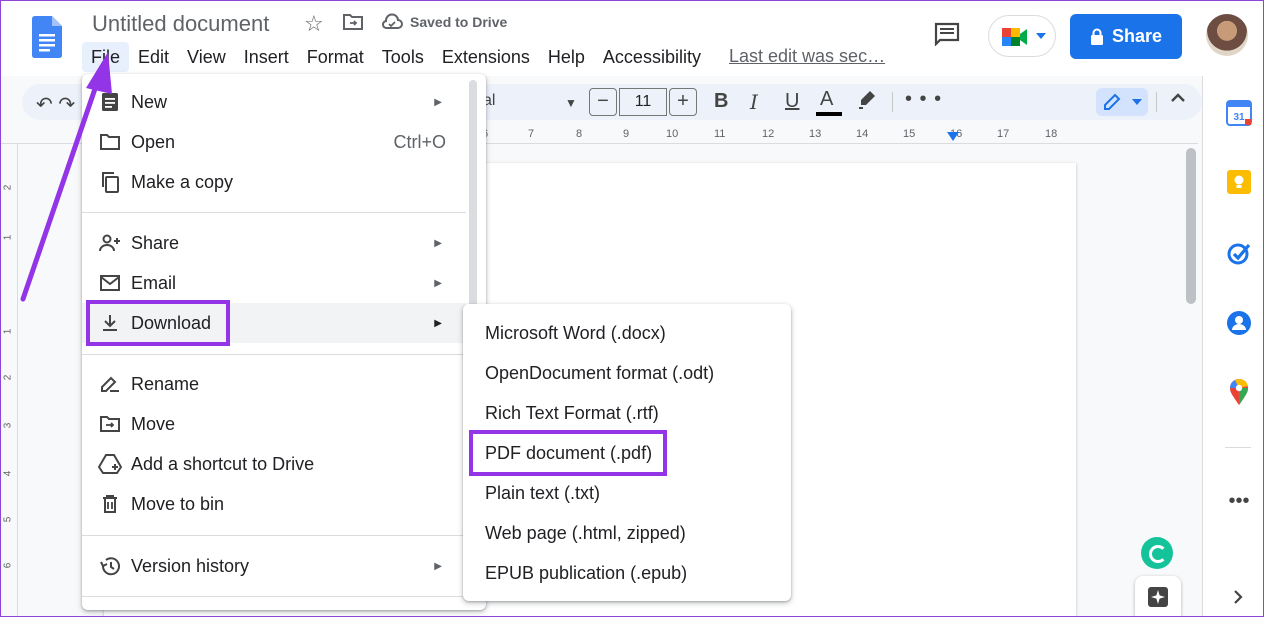  I want to click on menu-view: View, so click(206, 57).